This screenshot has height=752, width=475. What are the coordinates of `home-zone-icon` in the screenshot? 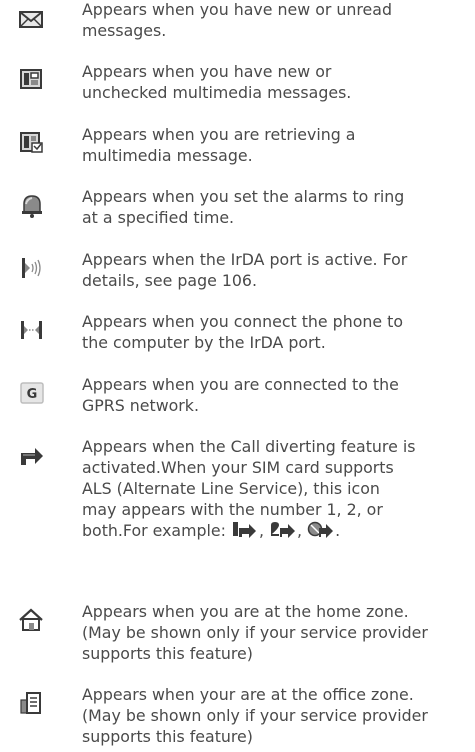 It's located at (31, 624).